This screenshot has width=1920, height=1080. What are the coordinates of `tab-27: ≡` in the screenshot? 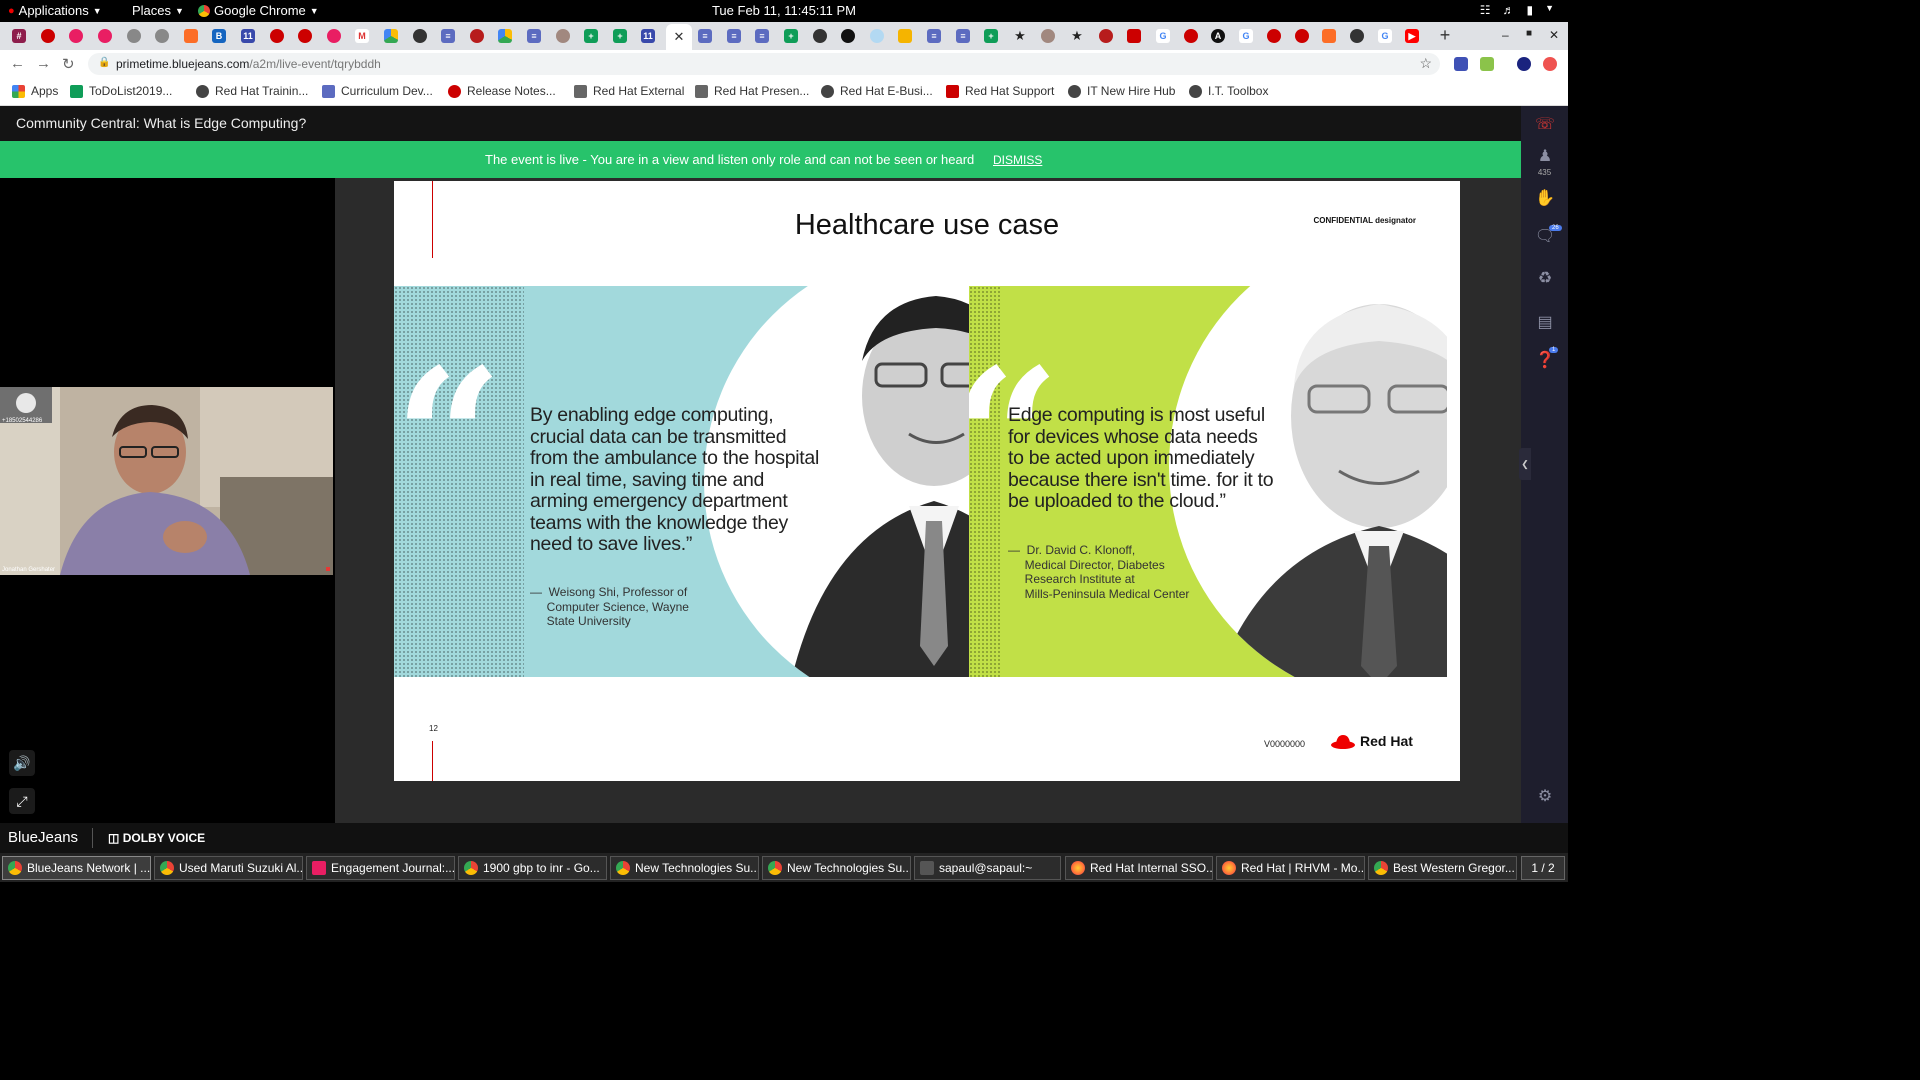 It's located at (762, 36).